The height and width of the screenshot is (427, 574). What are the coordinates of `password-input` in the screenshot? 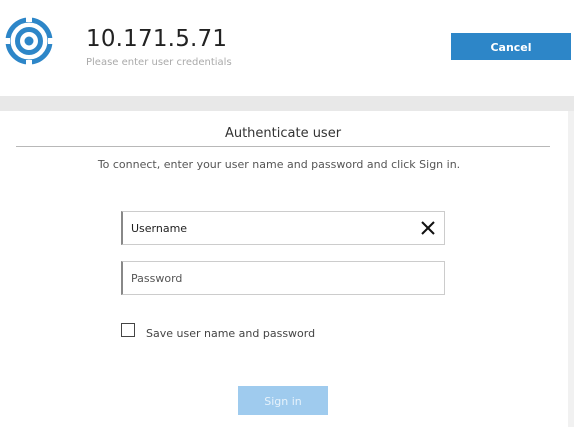 It's located at (271, 278).